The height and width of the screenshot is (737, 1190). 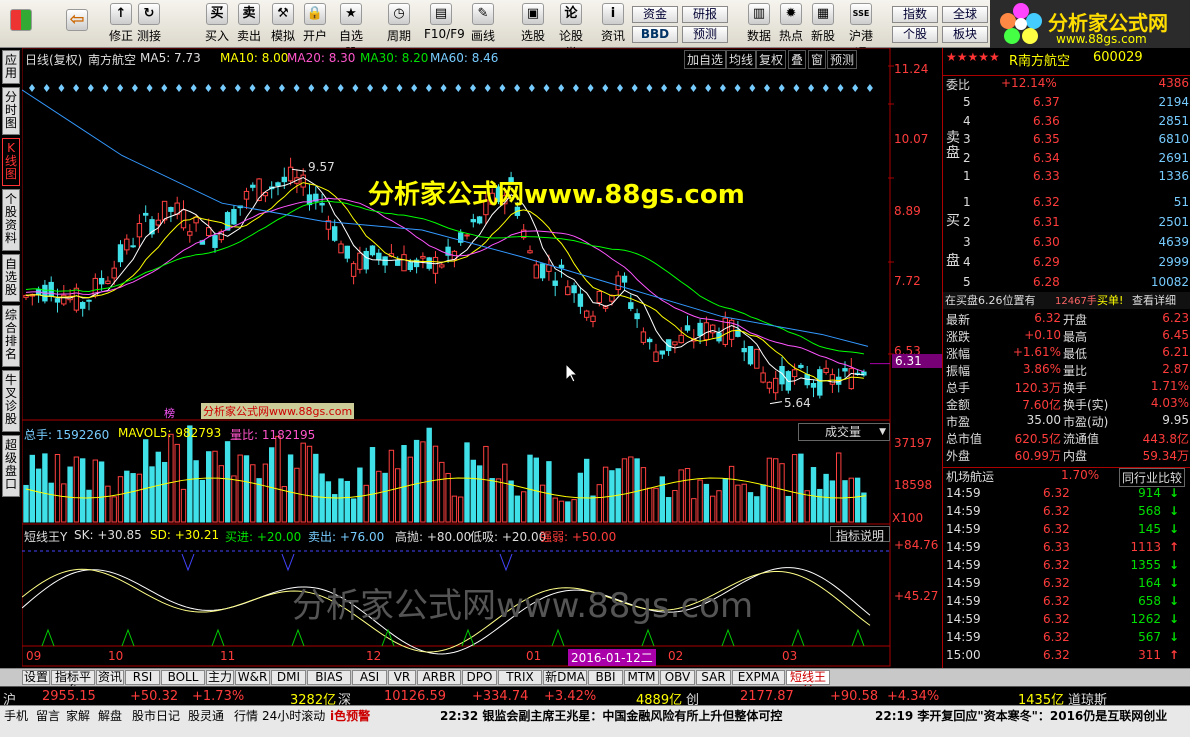 I want to click on bottom-tab-0: 设置, so click(x=36, y=677).